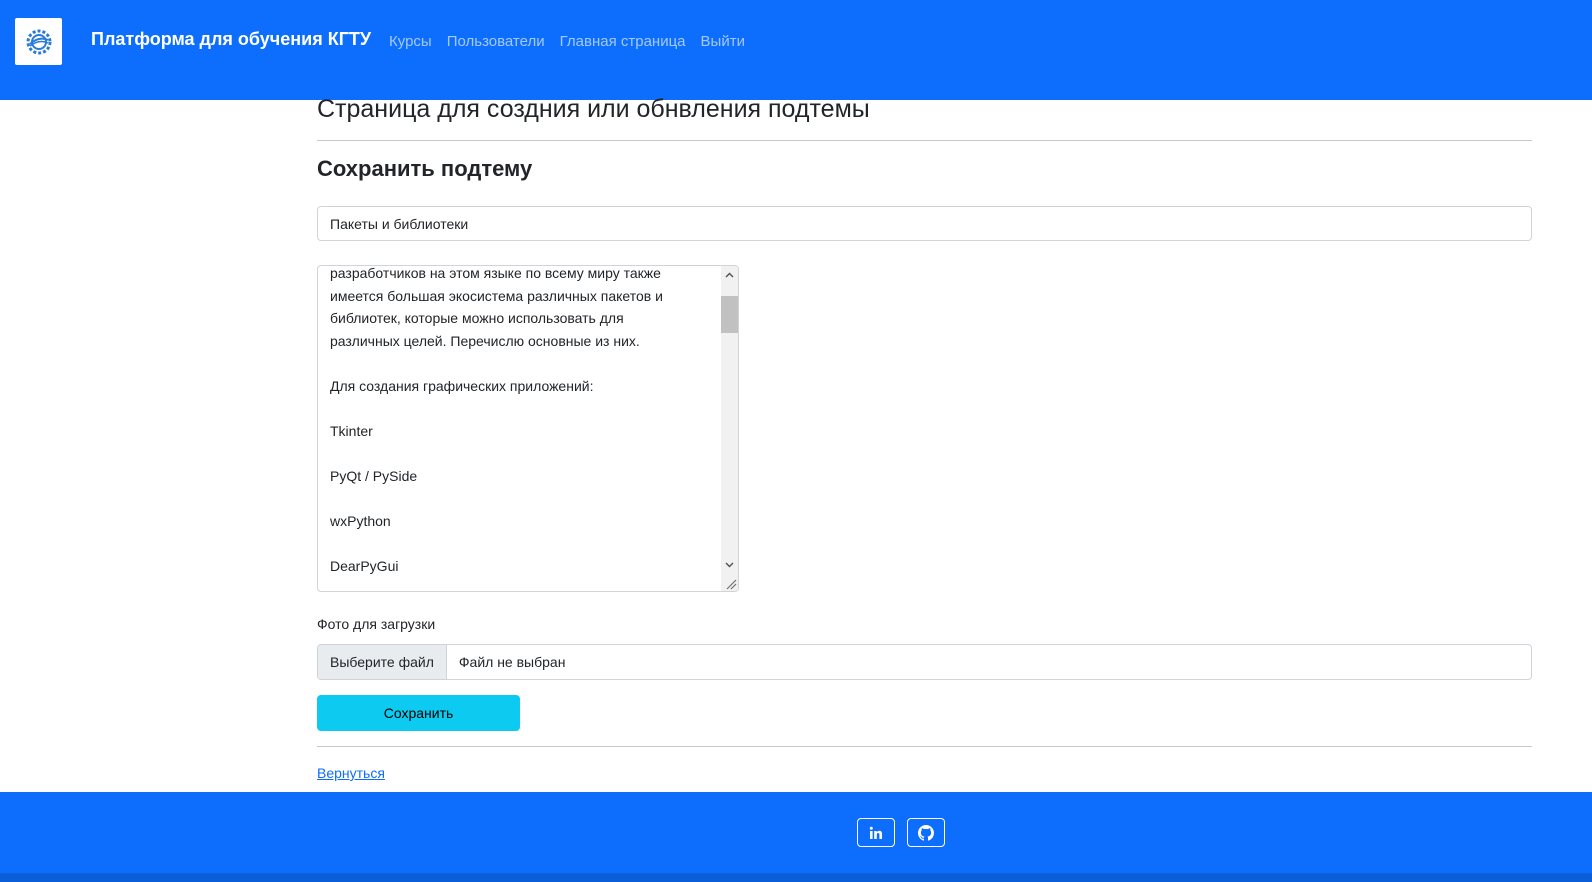 This screenshot has height=882, width=1592. I want to click on github-icon, so click(926, 832).